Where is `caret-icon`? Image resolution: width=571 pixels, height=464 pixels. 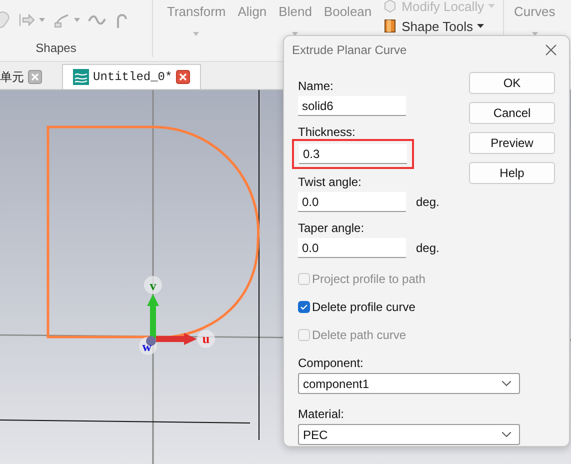
caret-icon is located at coordinates (480, 26).